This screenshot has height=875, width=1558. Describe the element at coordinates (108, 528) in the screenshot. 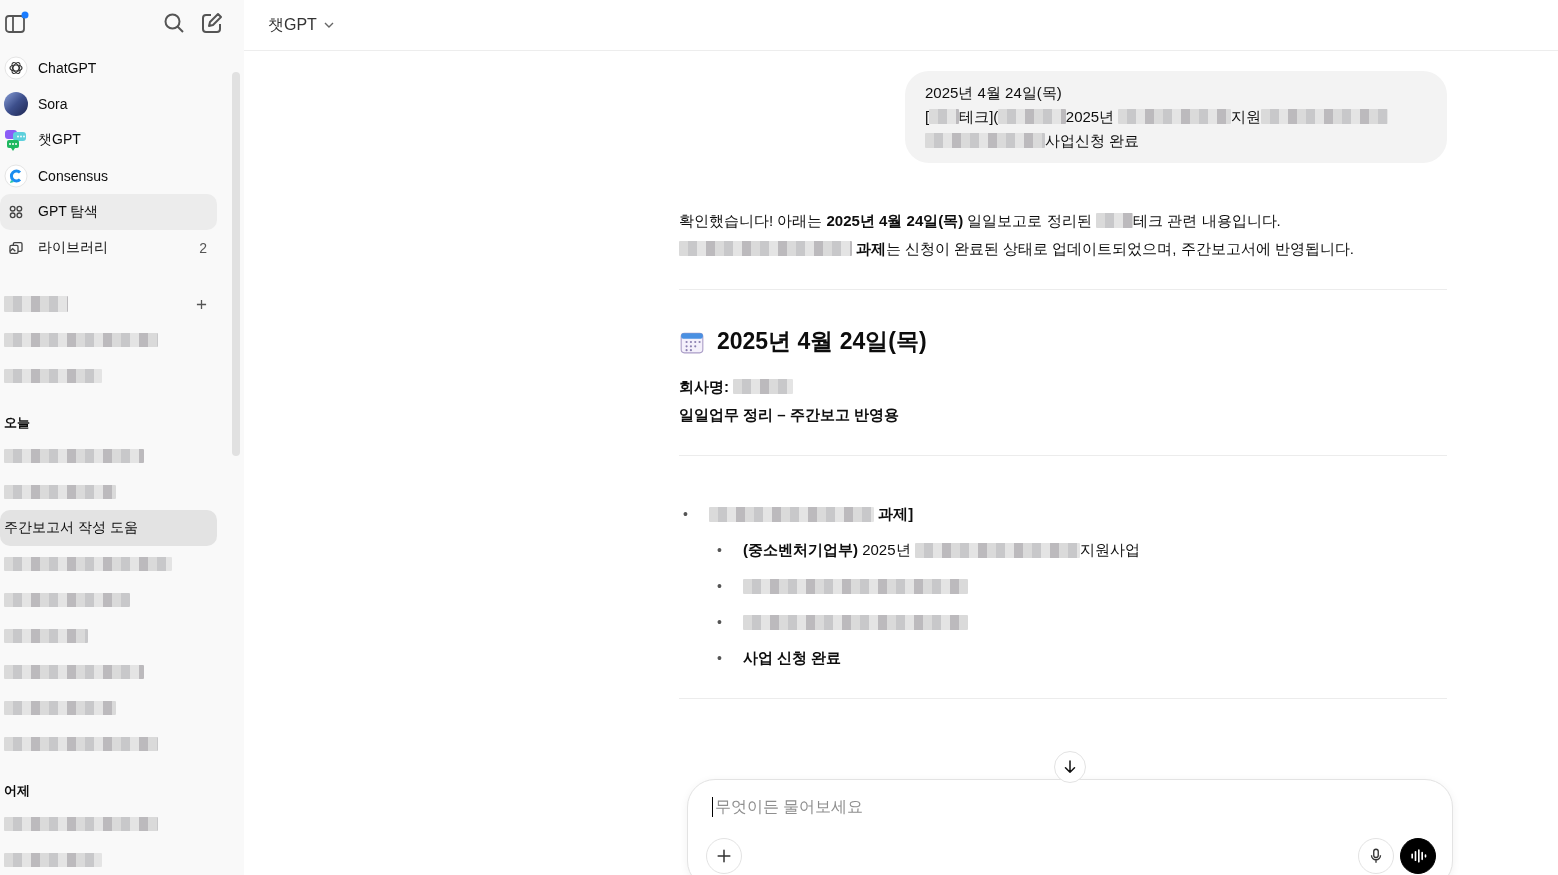

I see `chat-history-item: 주간보고서 작성 도움` at that location.